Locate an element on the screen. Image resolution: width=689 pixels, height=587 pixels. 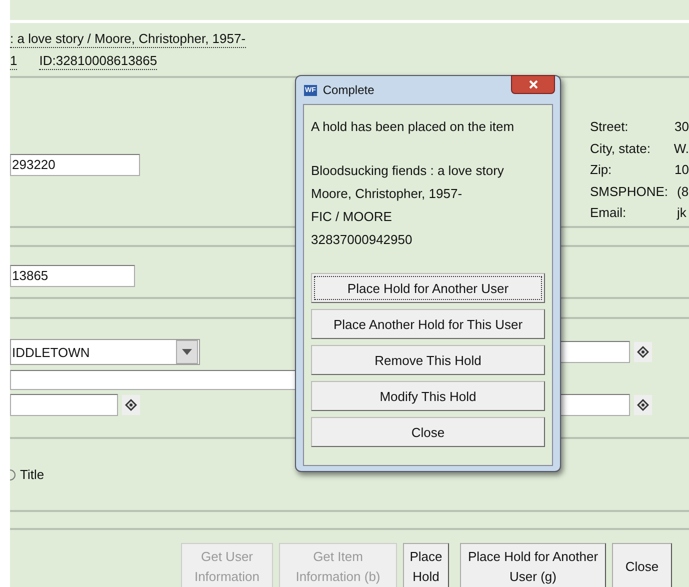
dialog-button: Place Hold for Another User is located at coordinates (428, 288).